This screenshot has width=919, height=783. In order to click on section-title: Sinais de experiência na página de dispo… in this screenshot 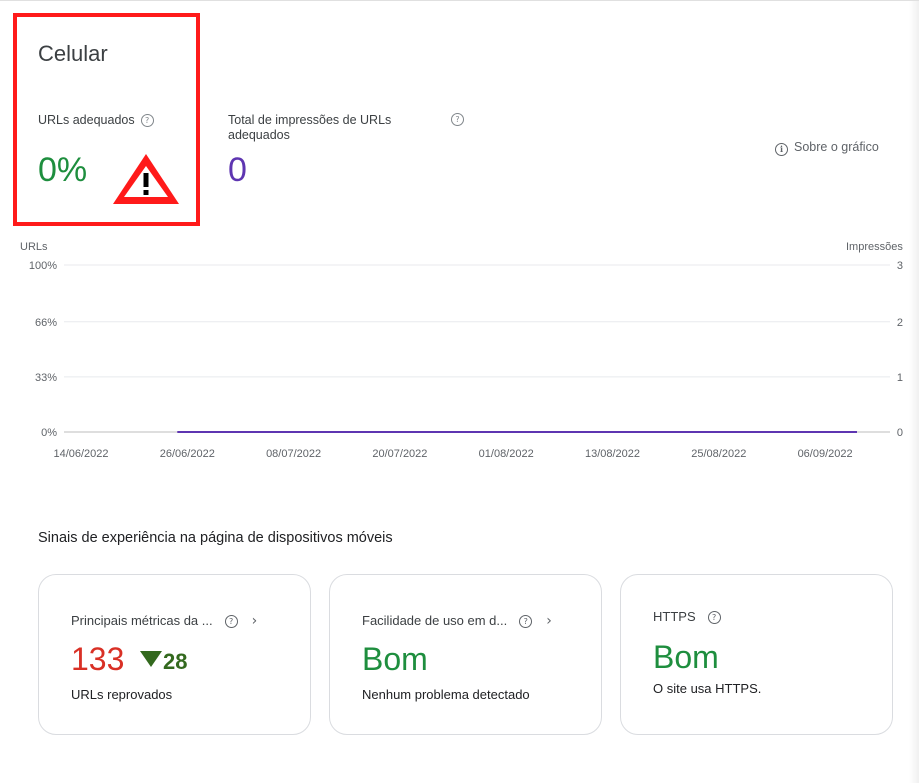, I will do `click(215, 538)`.